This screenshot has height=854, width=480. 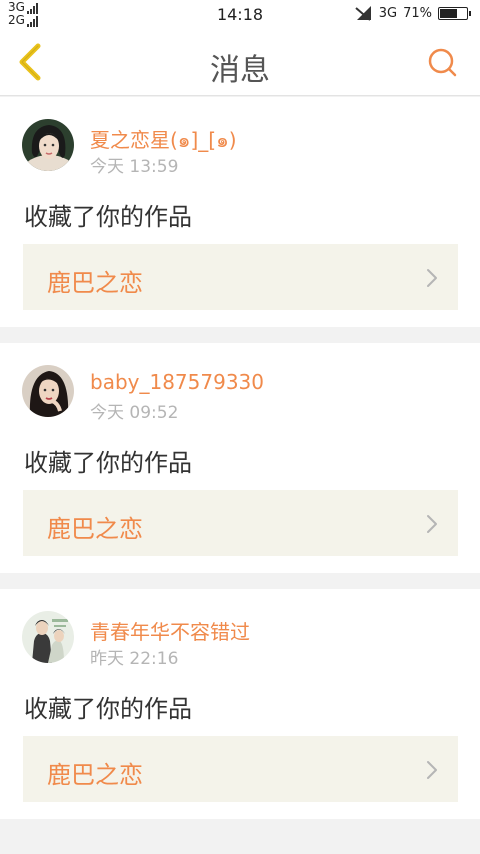 I want to click on page-title: 消息, so click(x=240, y=70).